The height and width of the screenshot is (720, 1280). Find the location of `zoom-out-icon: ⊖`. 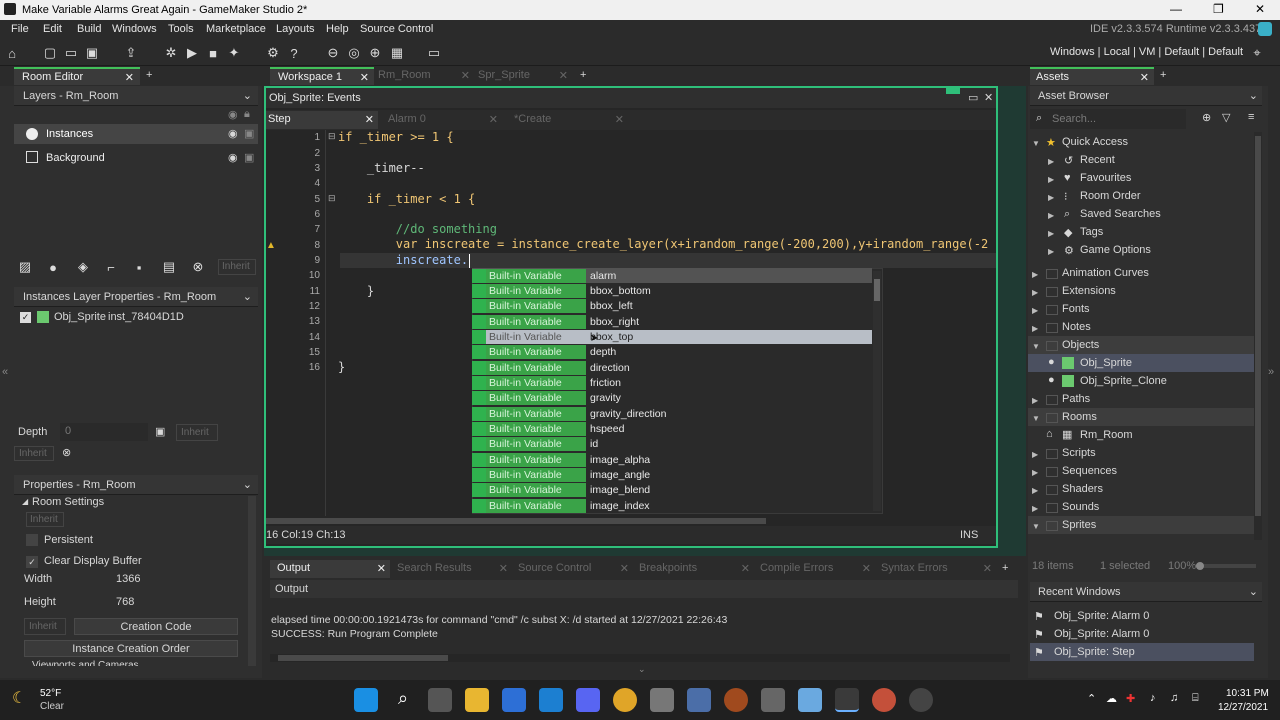

zoom-out-icon: ⊖ is located at coordinates (333, 53).